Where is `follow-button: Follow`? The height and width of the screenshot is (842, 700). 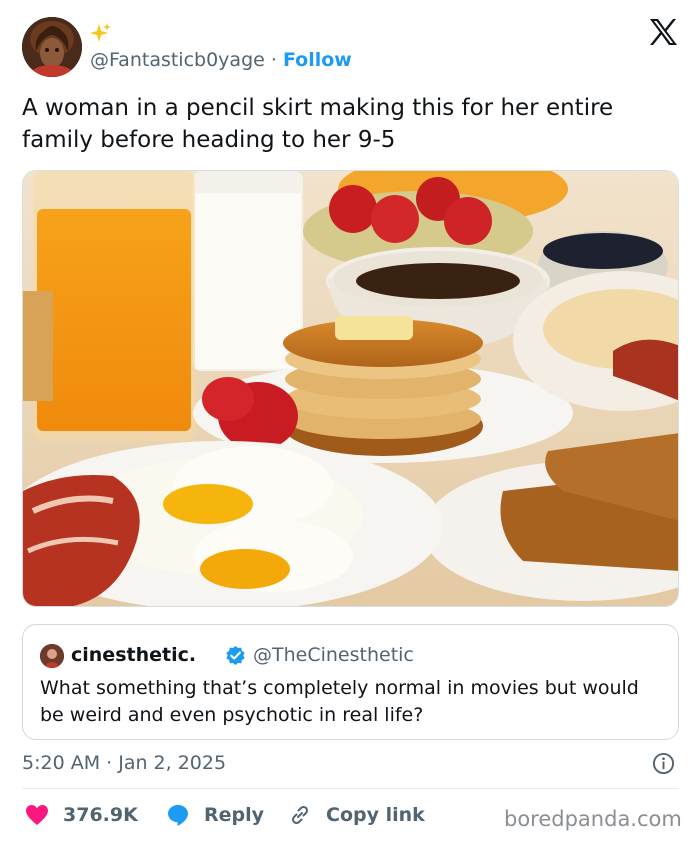
follow-button: Follow is located at coordinates (317, 60).